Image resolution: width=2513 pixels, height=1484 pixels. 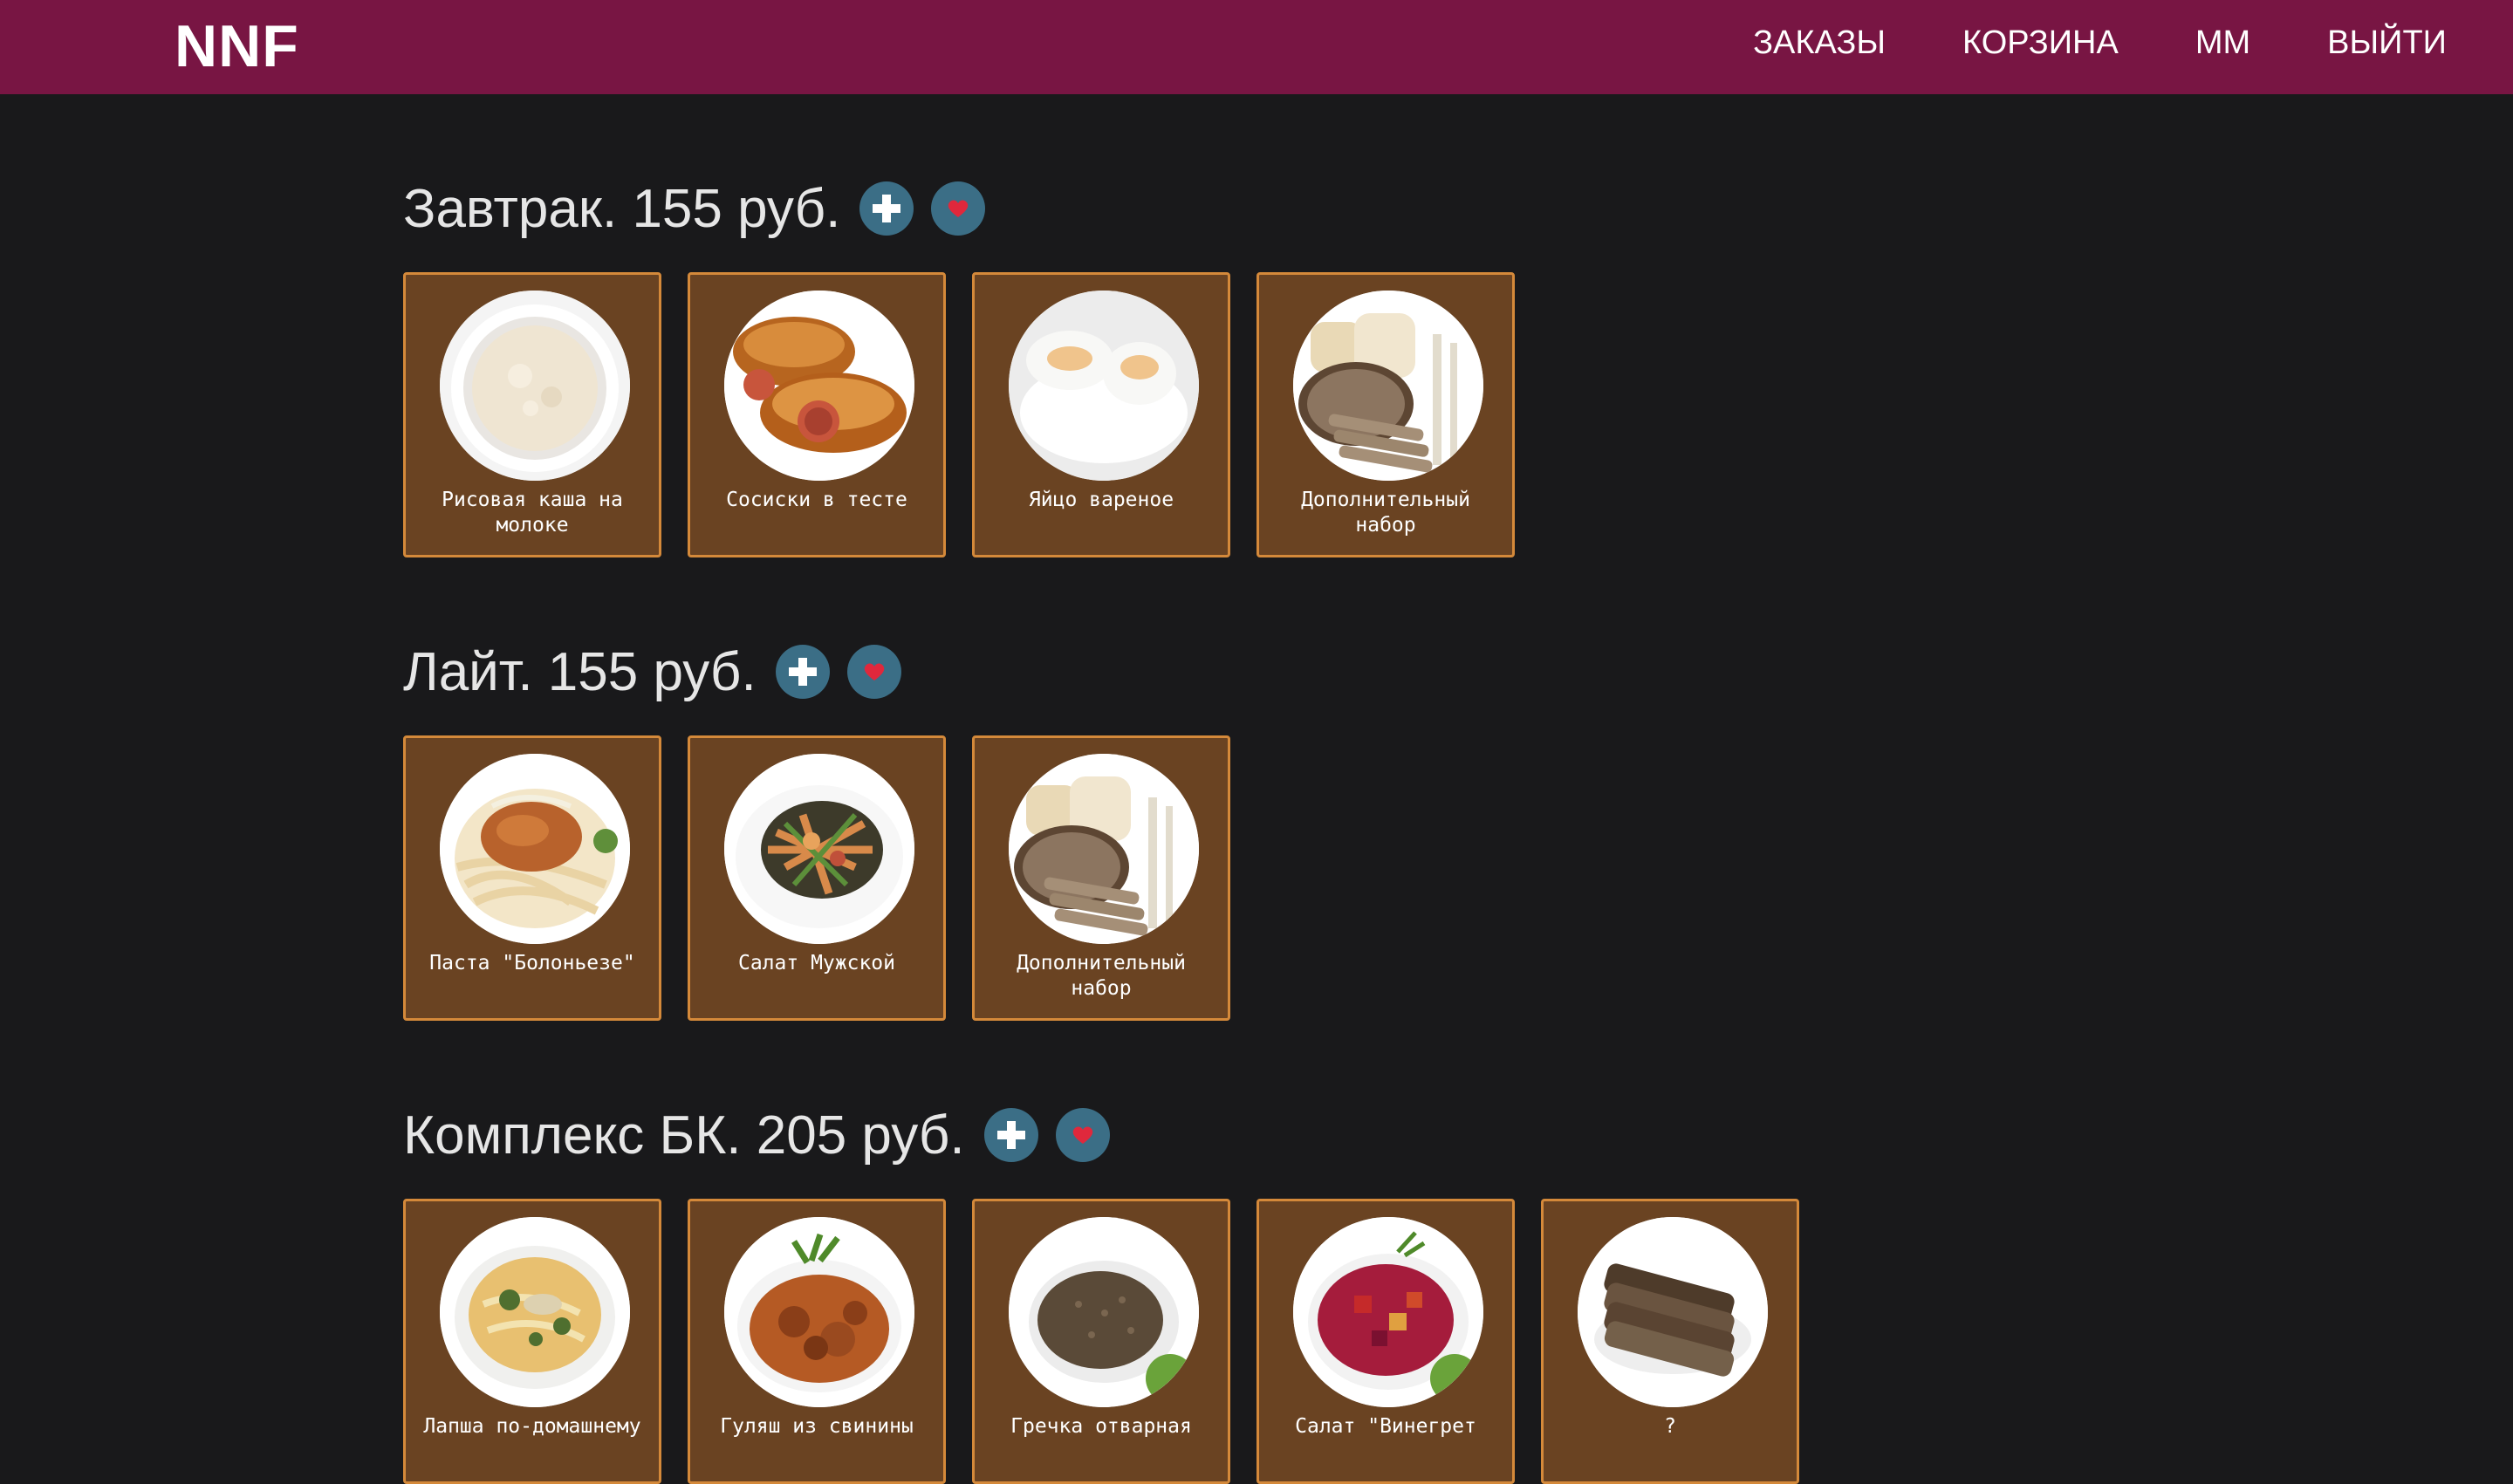 I want to click on dish-card: Рисовая каша на молоке, so click(x=532, y=414).